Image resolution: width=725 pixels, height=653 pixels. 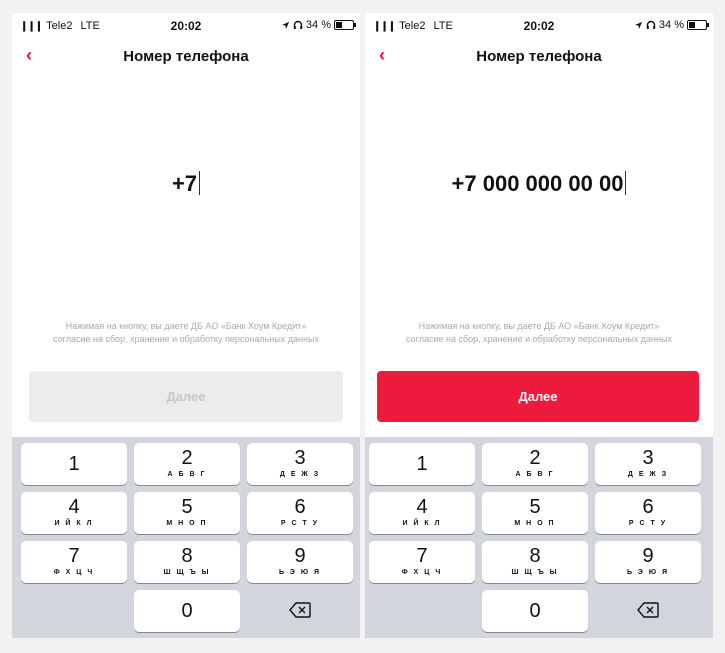 I want to click on phone-number-field: +7, so click(x=186, y=184).